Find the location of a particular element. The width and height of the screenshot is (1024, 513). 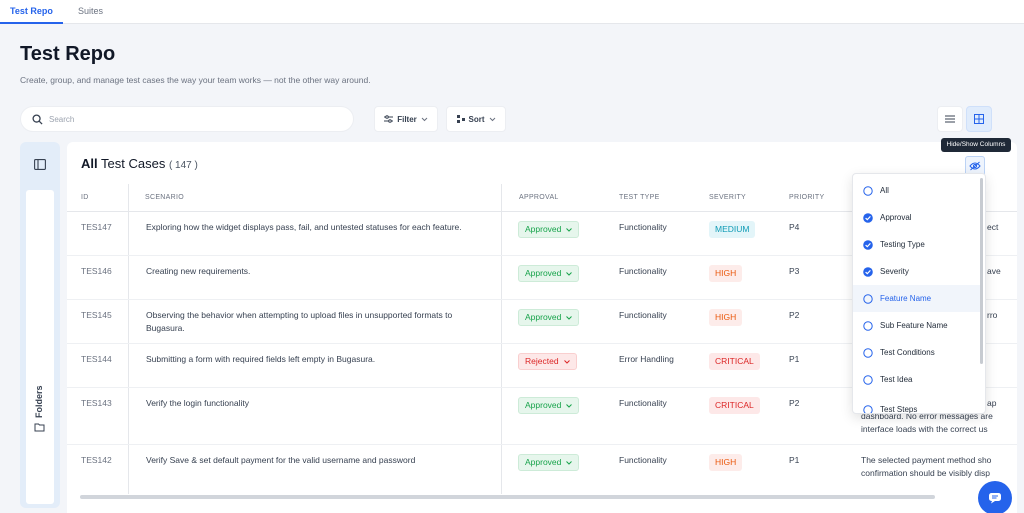

row-overflow-text: interface loads with the correct us is located at coordinates (924, 429).